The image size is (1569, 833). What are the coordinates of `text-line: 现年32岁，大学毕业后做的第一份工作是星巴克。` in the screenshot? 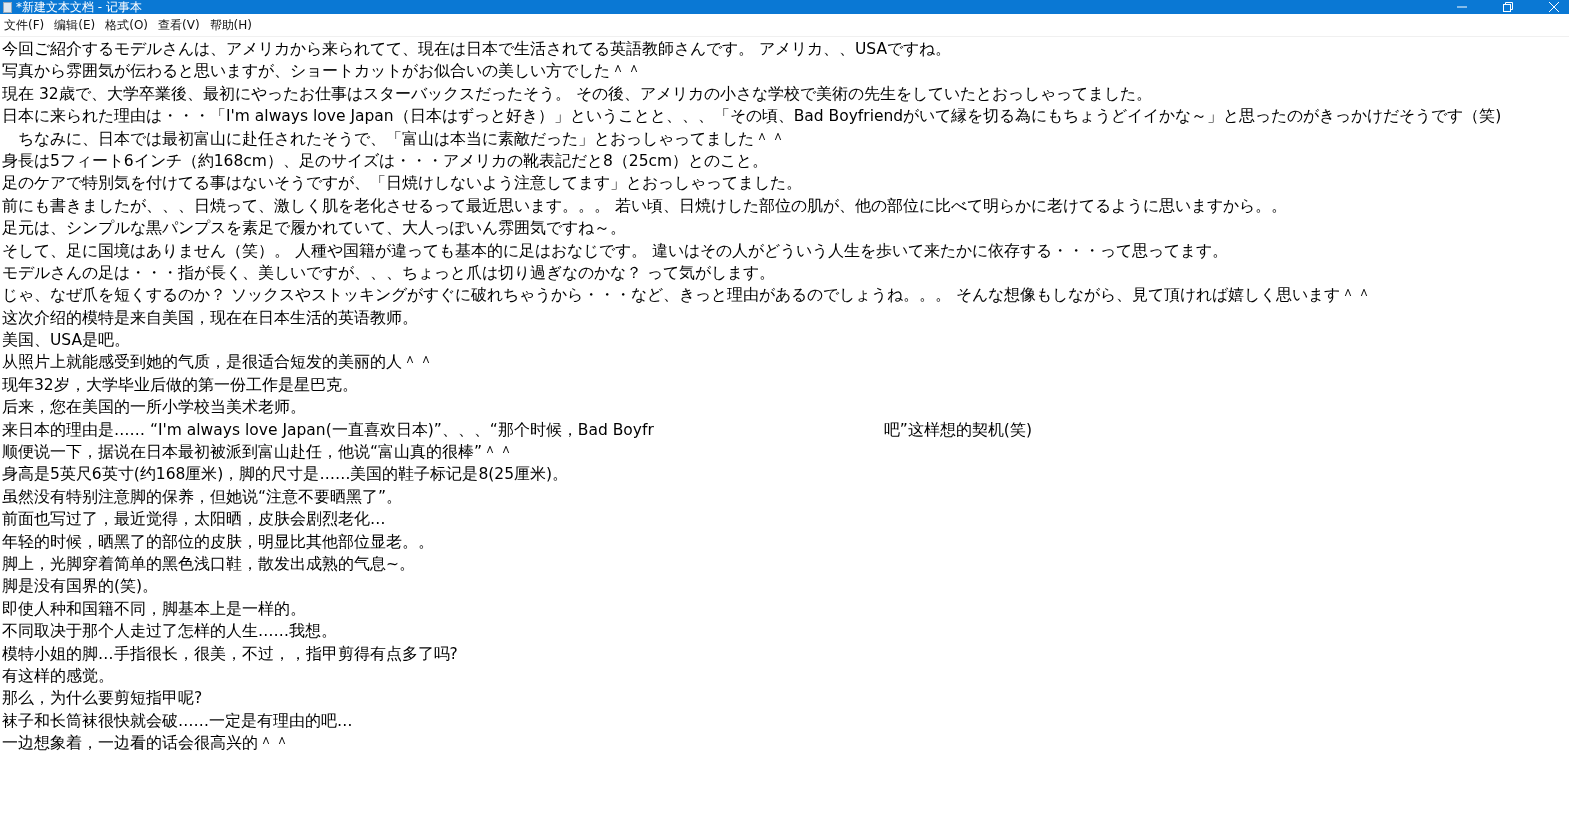 It's located at (180, 385).